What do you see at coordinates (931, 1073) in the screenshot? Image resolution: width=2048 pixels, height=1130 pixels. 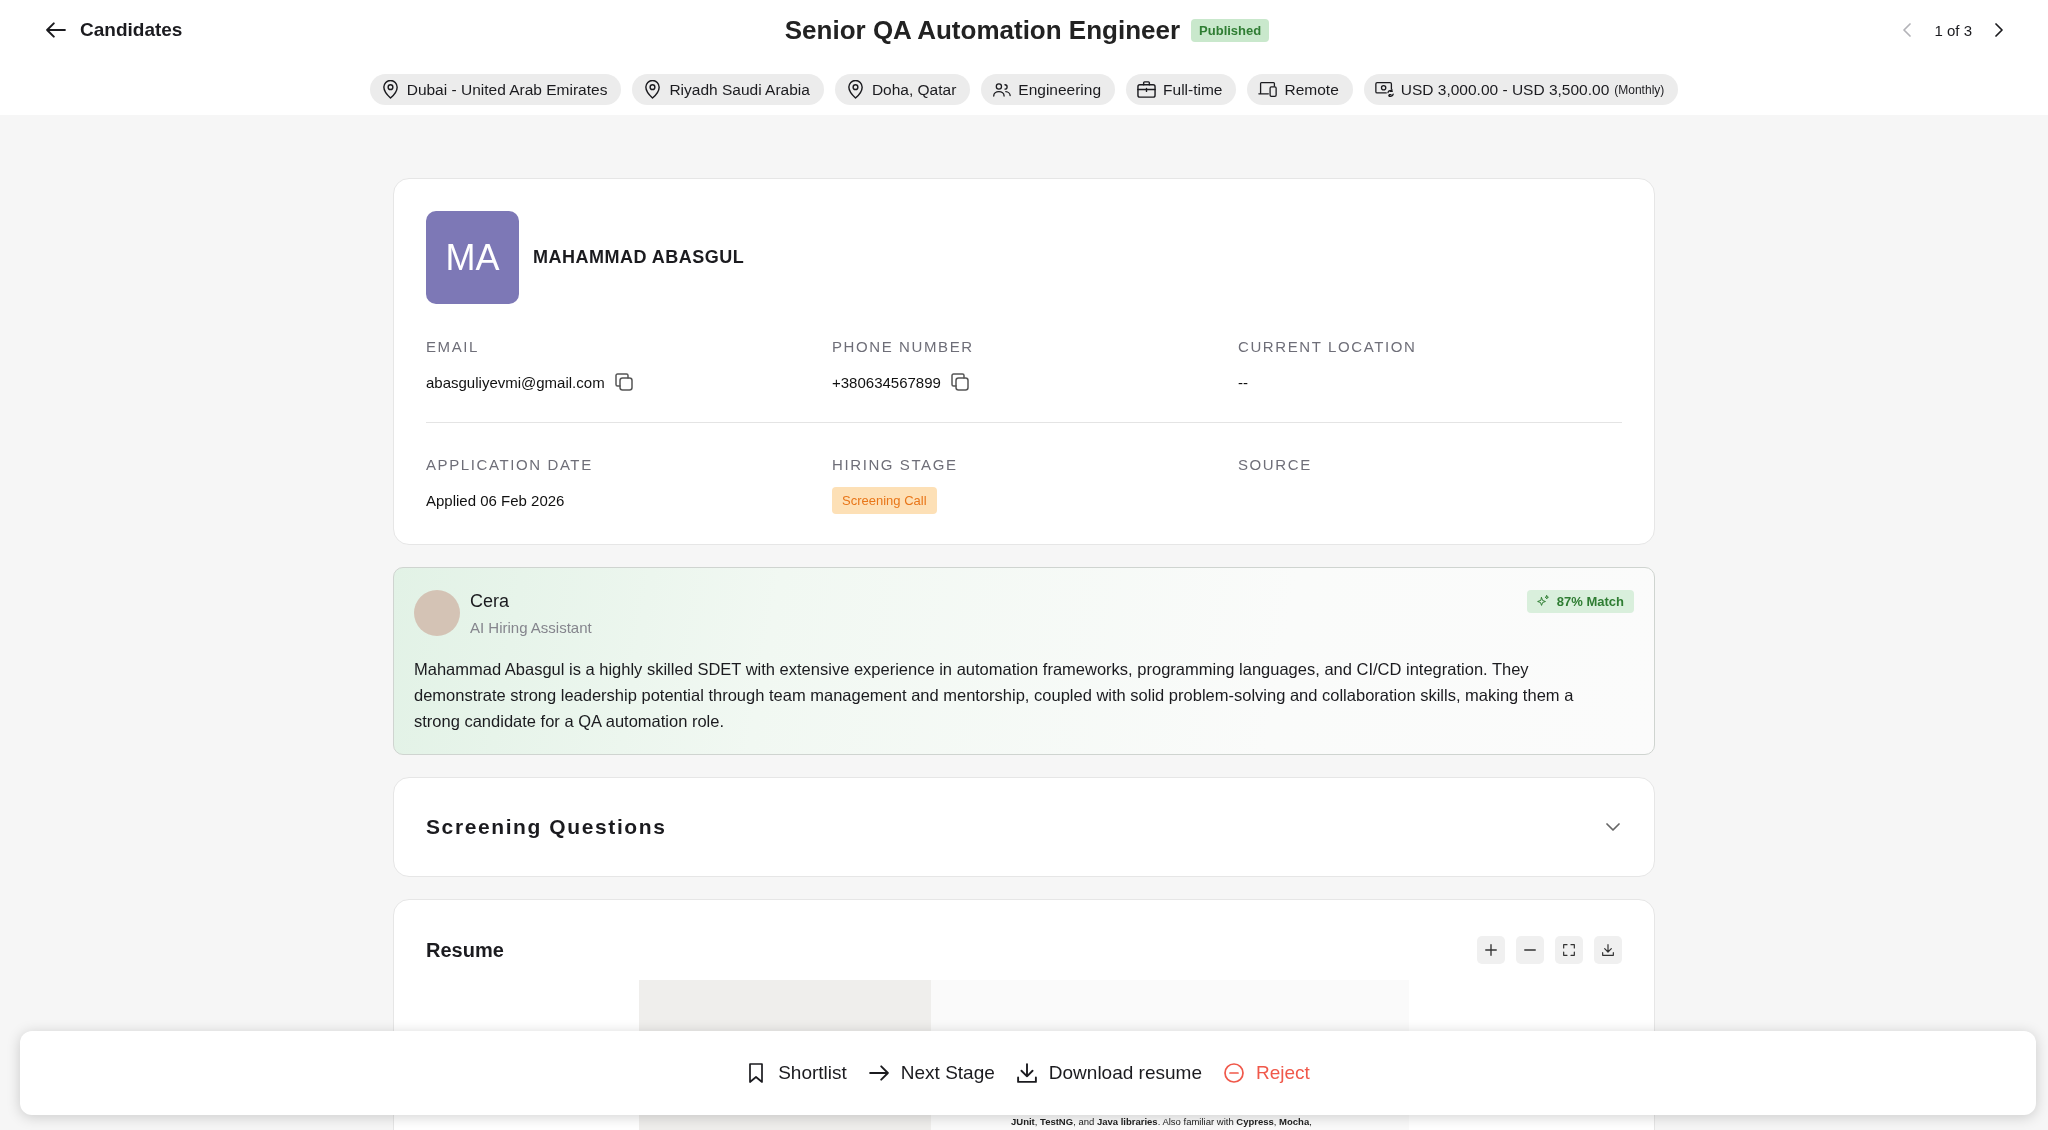 I see `next-stage-button: Next Stage` at bounding box center [931, 1073].